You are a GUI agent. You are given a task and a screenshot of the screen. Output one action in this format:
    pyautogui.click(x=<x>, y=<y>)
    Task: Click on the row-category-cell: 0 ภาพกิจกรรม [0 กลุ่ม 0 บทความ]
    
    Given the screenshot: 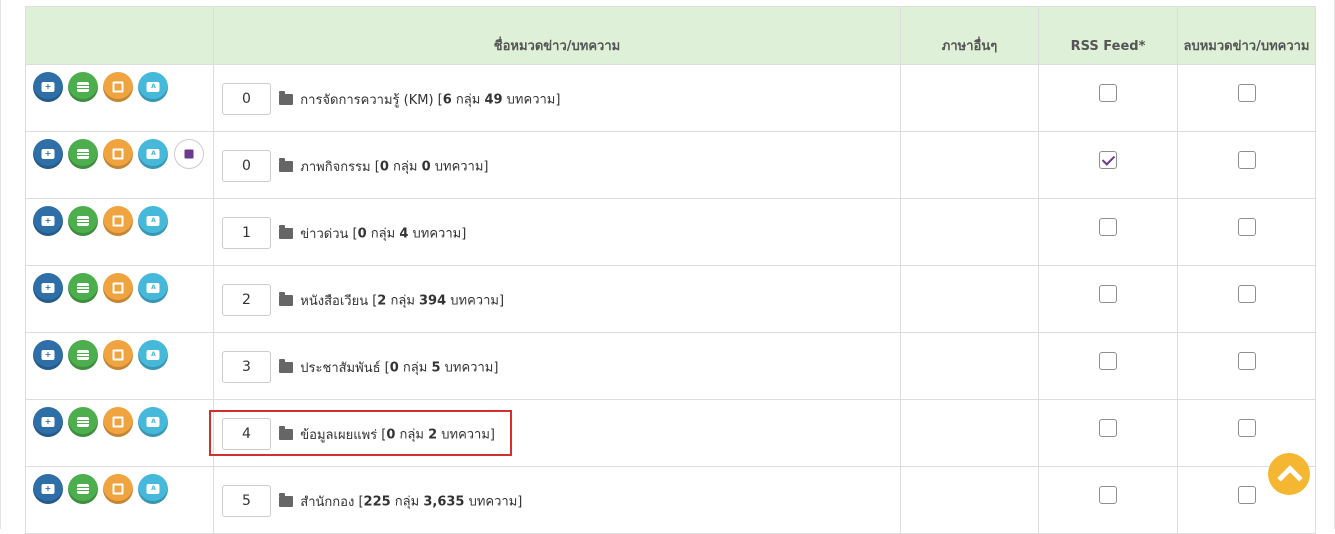 What is the action you would take?
    pyautogui.click(x=557, y=165)
    